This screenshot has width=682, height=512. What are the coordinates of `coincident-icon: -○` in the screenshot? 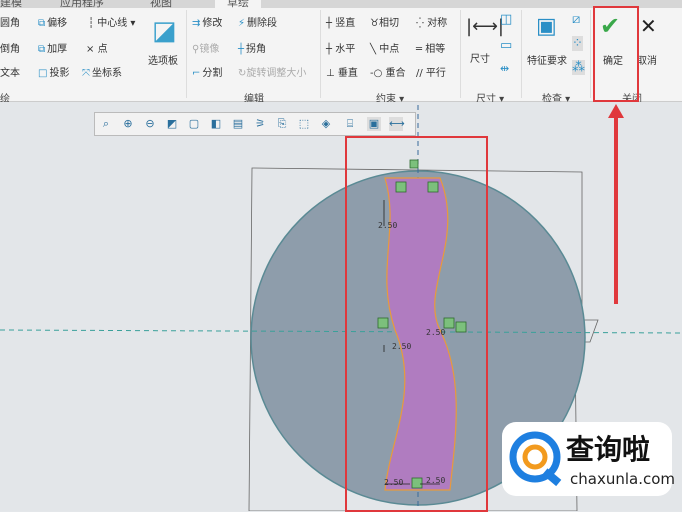 It's located at (378, 73).